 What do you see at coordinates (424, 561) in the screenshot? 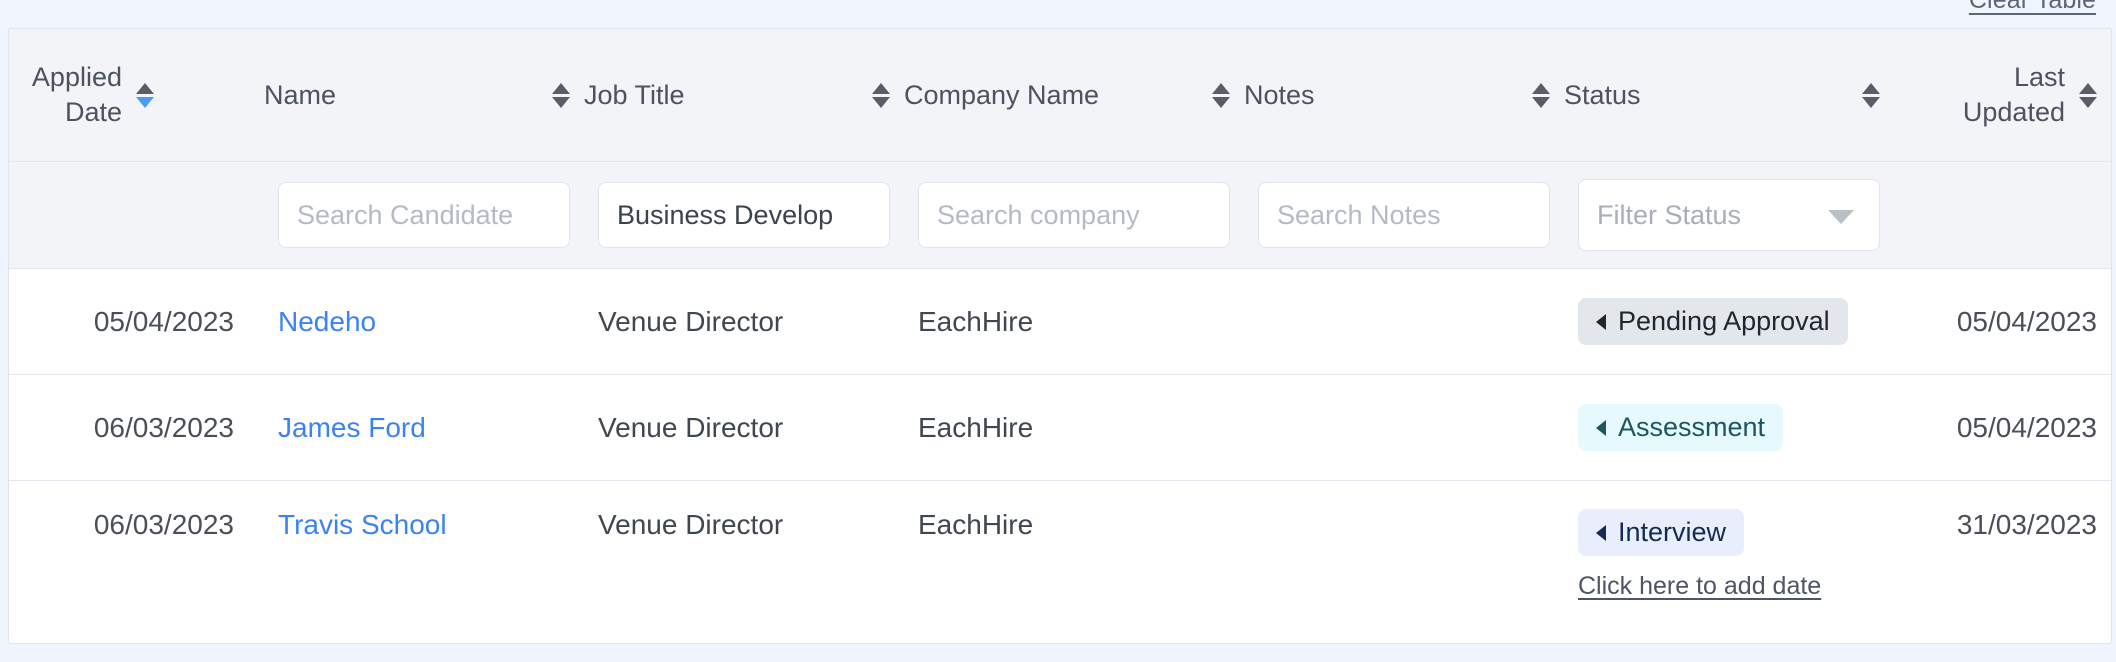
I see `cell-name: Travis School` at bounding box center [424, 561].